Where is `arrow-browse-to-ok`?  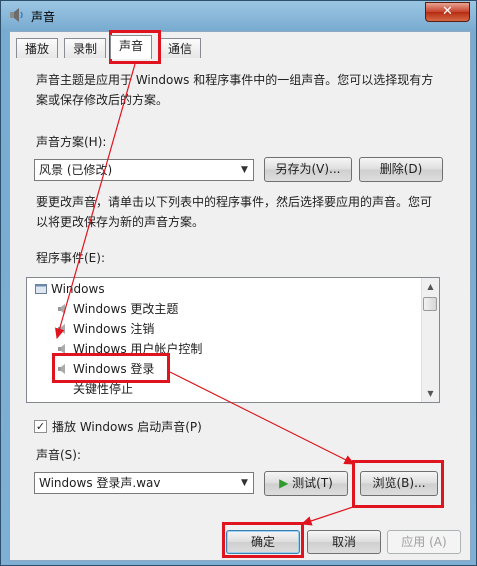 arrow-browse-to-ok is located at coordinates (328, 515).